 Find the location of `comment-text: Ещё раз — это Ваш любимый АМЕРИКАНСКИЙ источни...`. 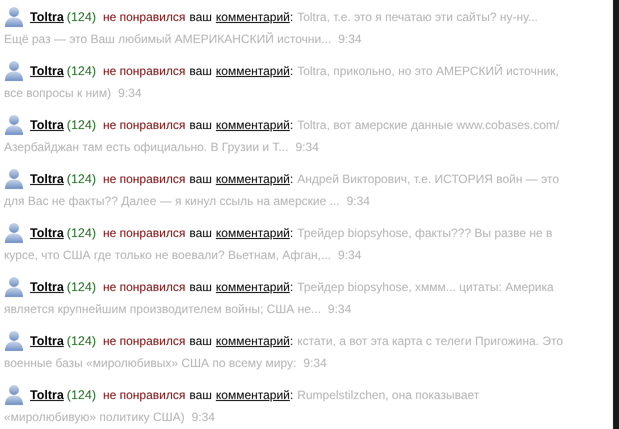

comment-text: Ещё раз — это Ваш любимый АМЕРИКАНСКИЙ источни... is located at coordinates (168, 39).